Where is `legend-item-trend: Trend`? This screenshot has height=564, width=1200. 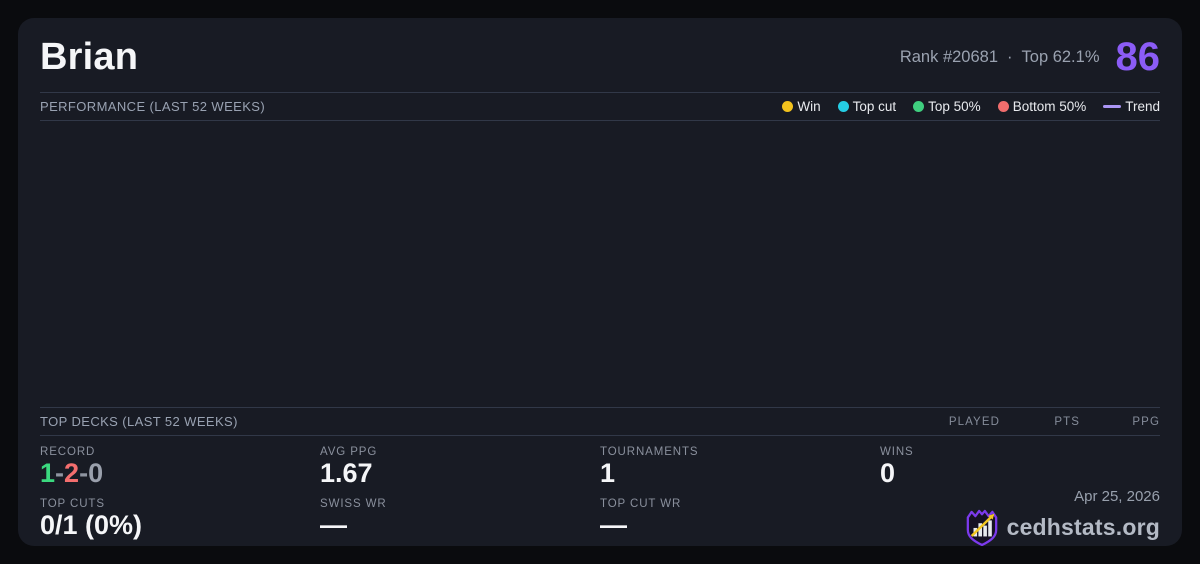 legend-item-trend: Trend is located at coordinates (1131, 106).